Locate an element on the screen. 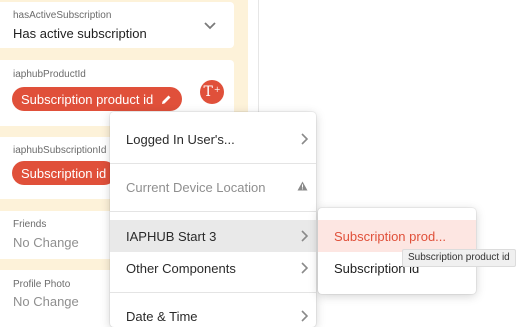  product-id-pill: Subscription product id is located at coordinates (97, 99).